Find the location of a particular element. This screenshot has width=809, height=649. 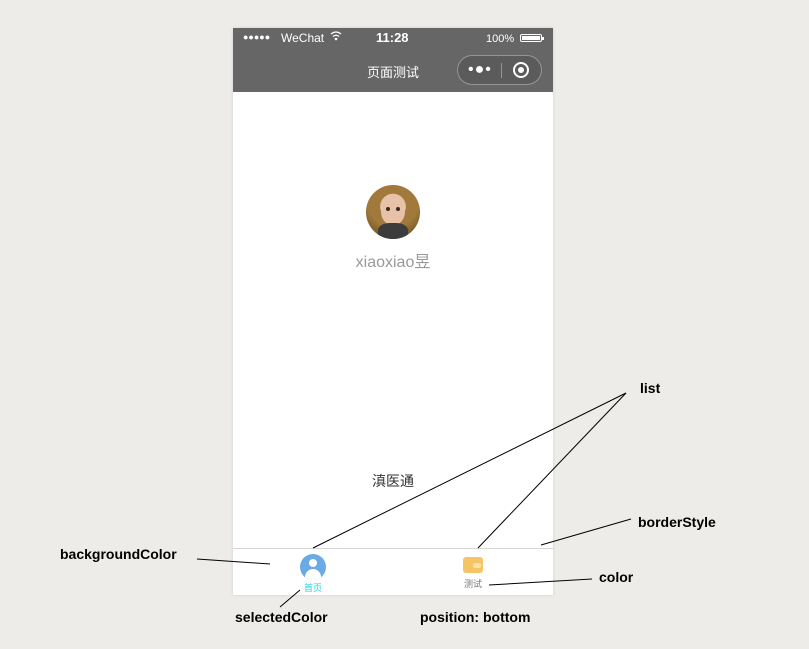

annotation-color: color is located at coordinates (616, 577).